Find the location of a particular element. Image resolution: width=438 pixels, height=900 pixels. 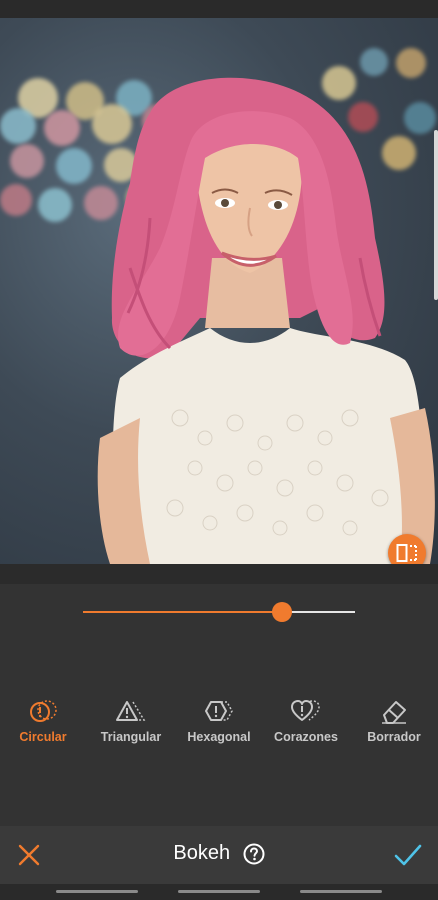

circular-bokeh-icon is located at coordinates (43, 711).